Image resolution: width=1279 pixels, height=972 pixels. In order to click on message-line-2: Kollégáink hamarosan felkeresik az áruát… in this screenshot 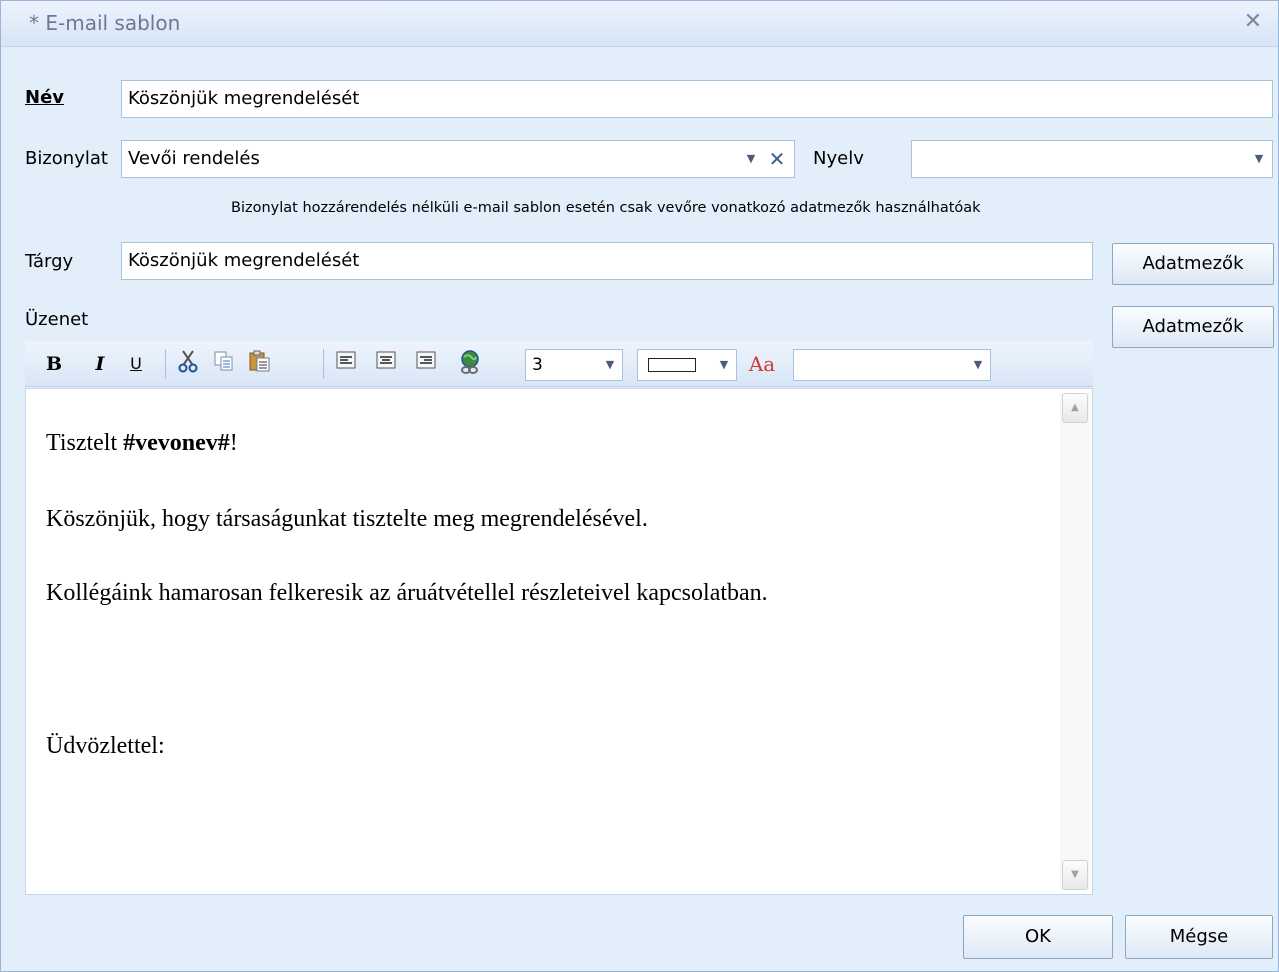, I will do `click(407, 593)`.